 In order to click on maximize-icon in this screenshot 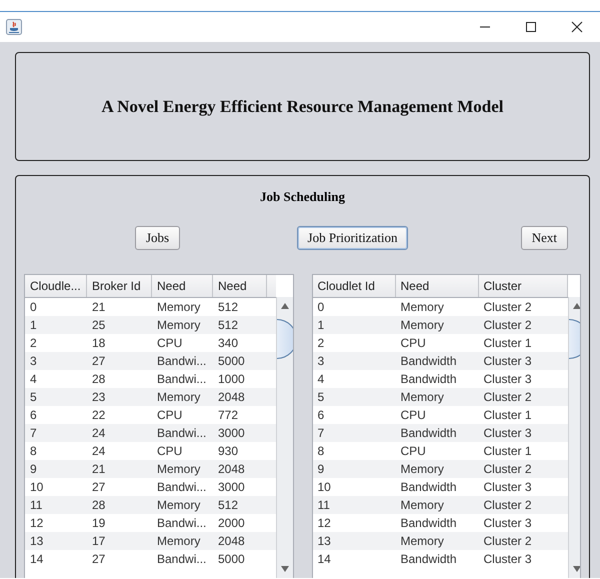, I will do `click(531, 27)`.